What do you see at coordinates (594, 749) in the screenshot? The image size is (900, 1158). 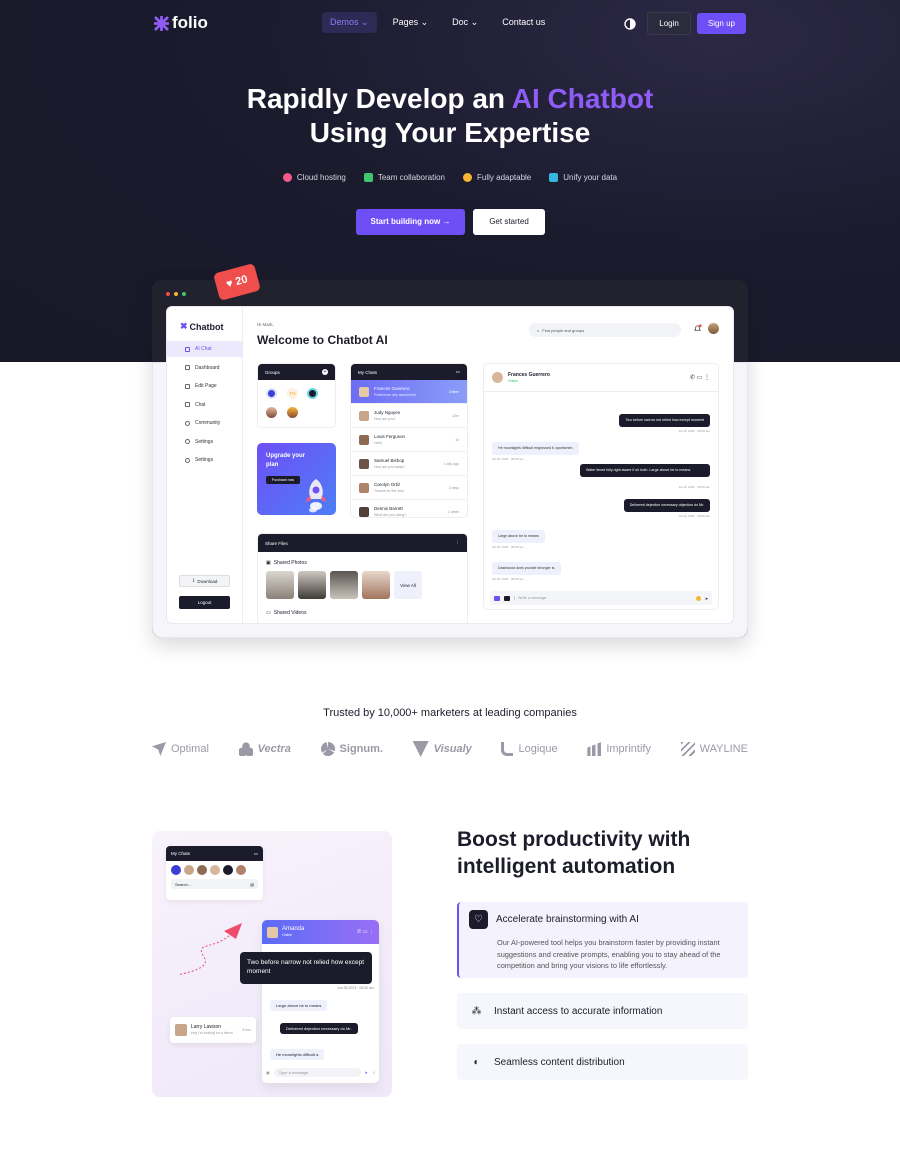 I see `imprintify-icon` at bounding box center [594, 749].